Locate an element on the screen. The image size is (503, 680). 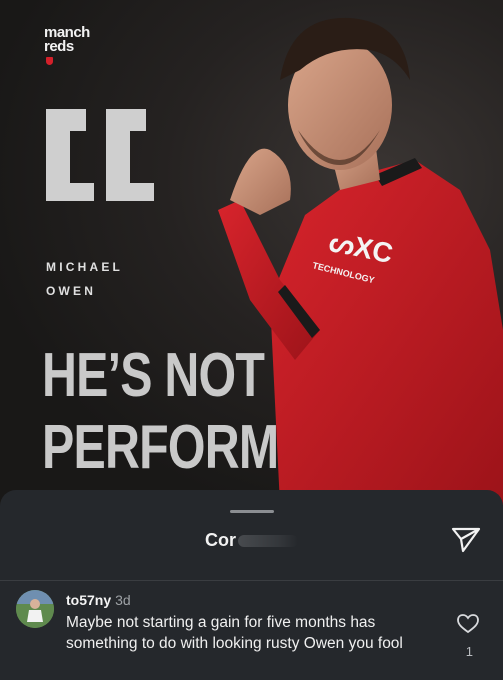
like-count: 1 is located at coordinates (469, 651).